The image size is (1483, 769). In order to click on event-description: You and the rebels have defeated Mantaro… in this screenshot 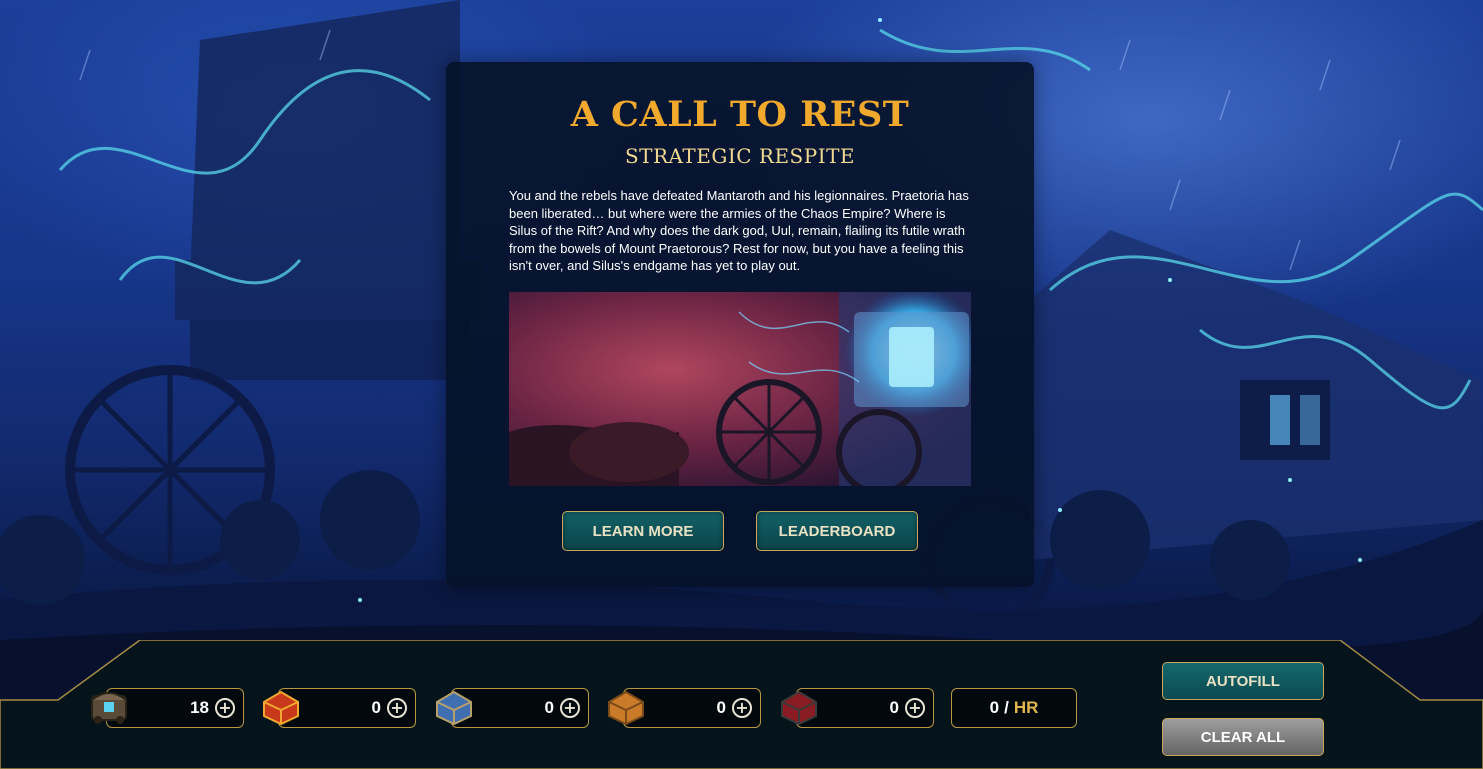, I will do `click(739, 230)`.